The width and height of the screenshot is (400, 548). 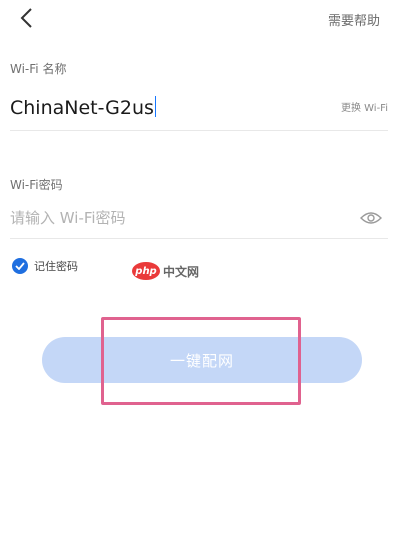 I want to click on toggle-visibility-button, so click(x=371, y=217).